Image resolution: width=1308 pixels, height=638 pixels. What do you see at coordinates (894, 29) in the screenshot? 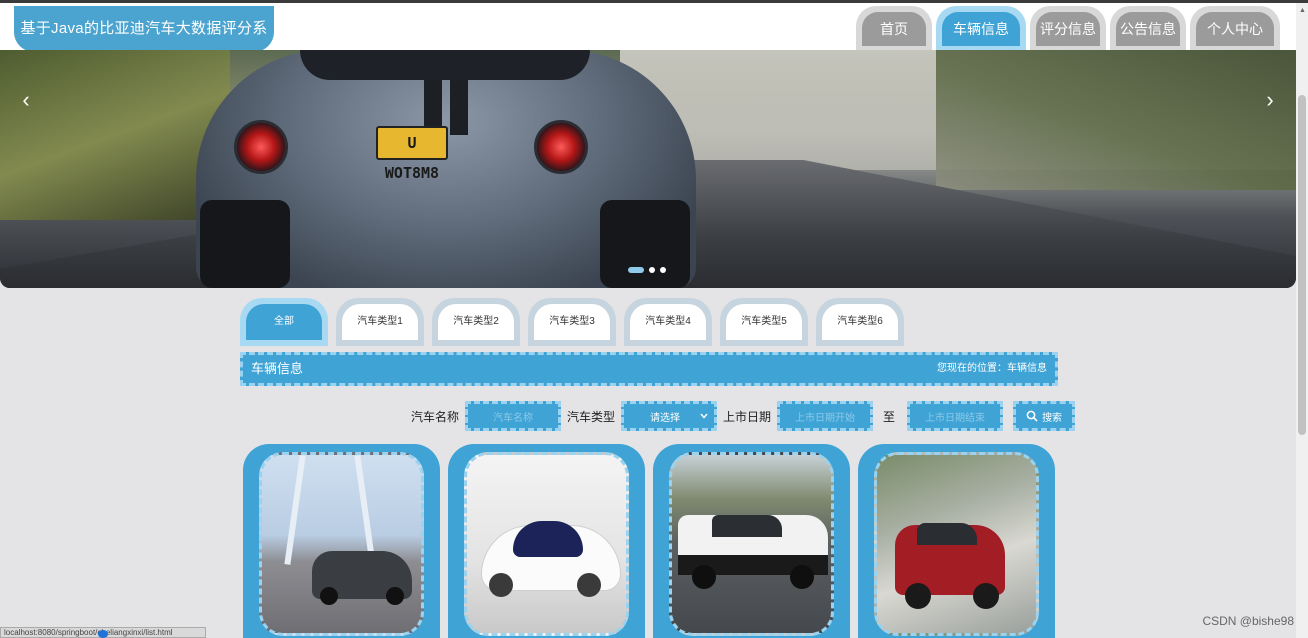
I see `nav-home: 首页` at bounding box center [894, 29].